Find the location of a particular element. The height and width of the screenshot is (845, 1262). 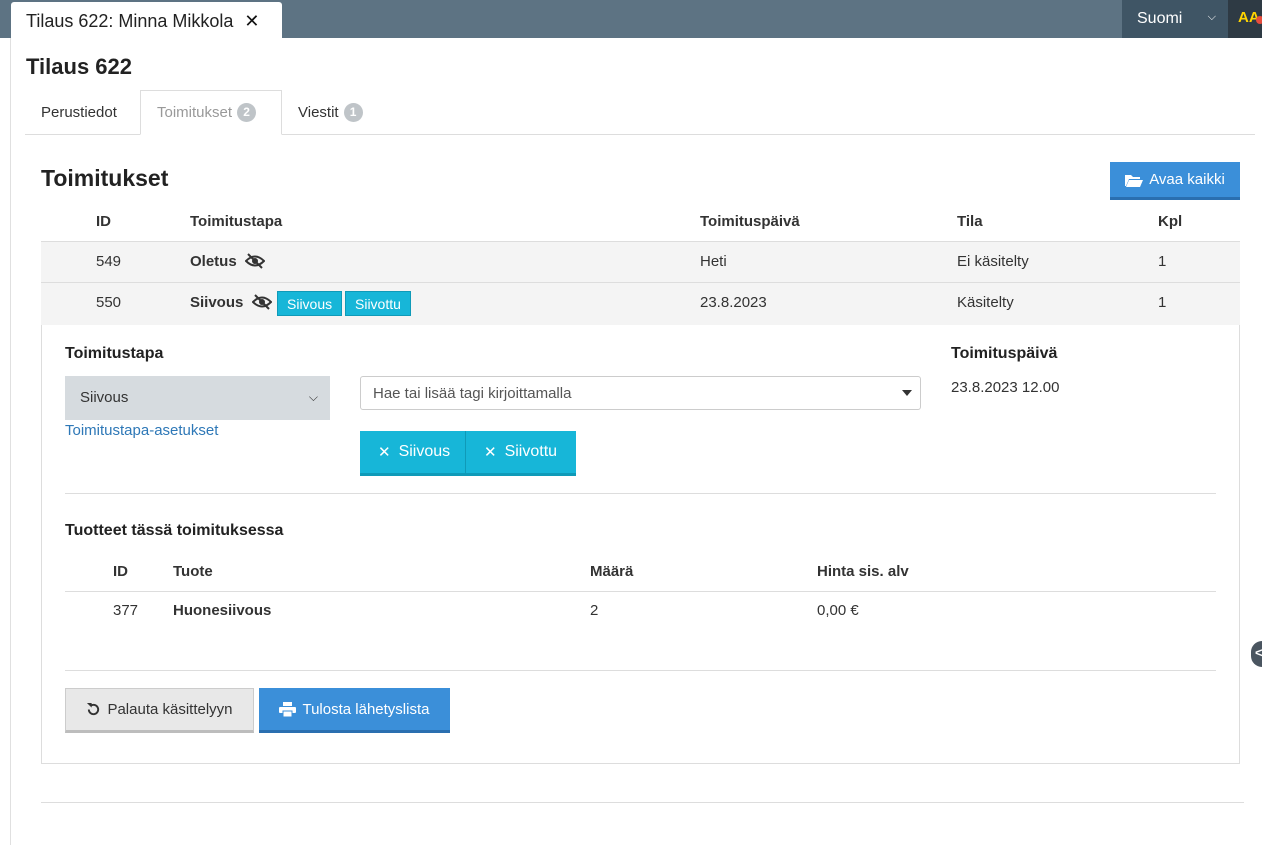

panel-border is located at coordinates (10, 441).